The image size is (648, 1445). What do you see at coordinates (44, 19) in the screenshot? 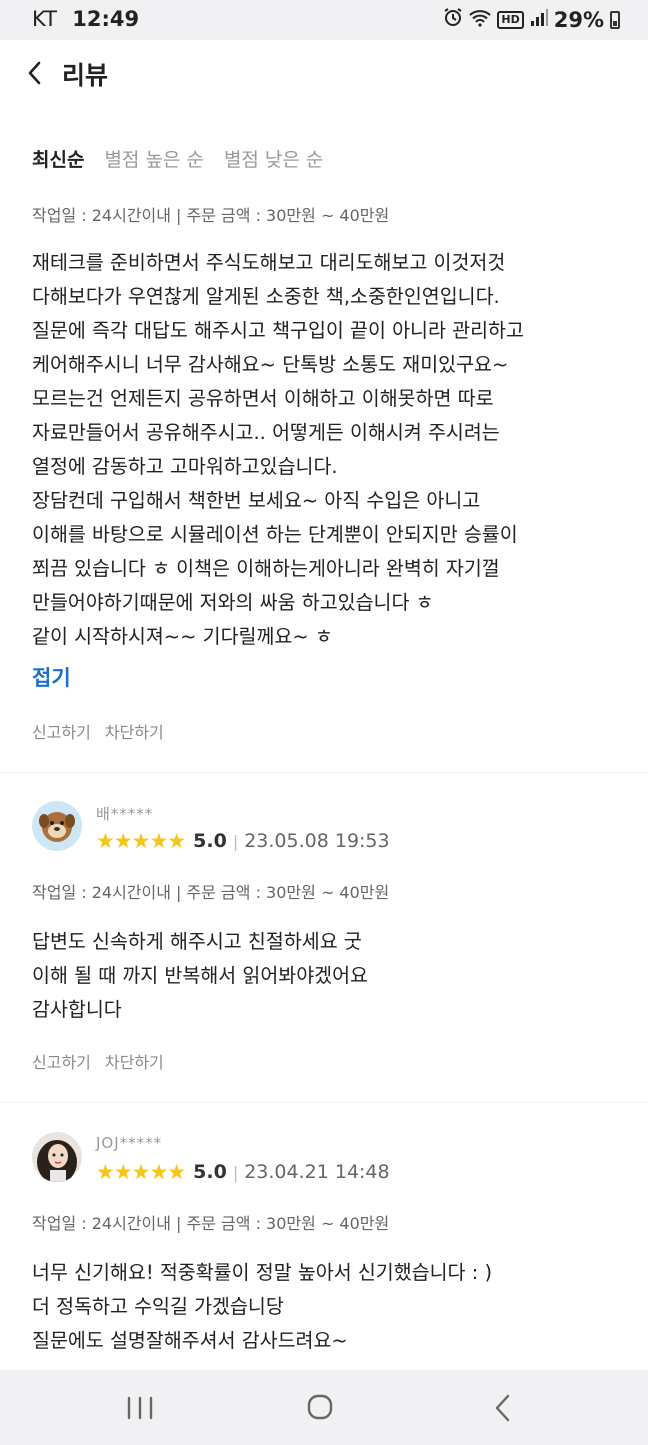
I see `carrier-label: KT` at bounding box center [44, 19].